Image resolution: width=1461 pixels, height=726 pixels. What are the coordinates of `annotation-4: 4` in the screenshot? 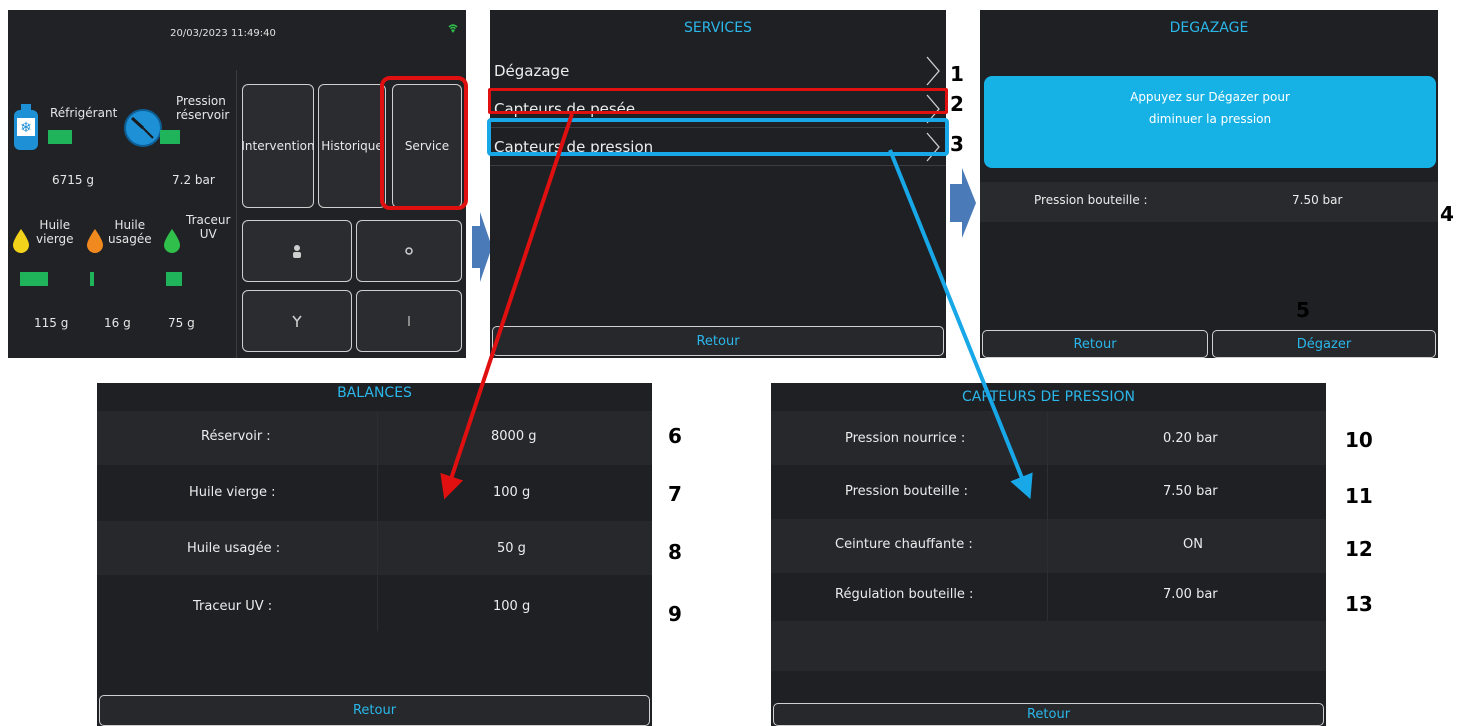 It's located at (1447, 214).